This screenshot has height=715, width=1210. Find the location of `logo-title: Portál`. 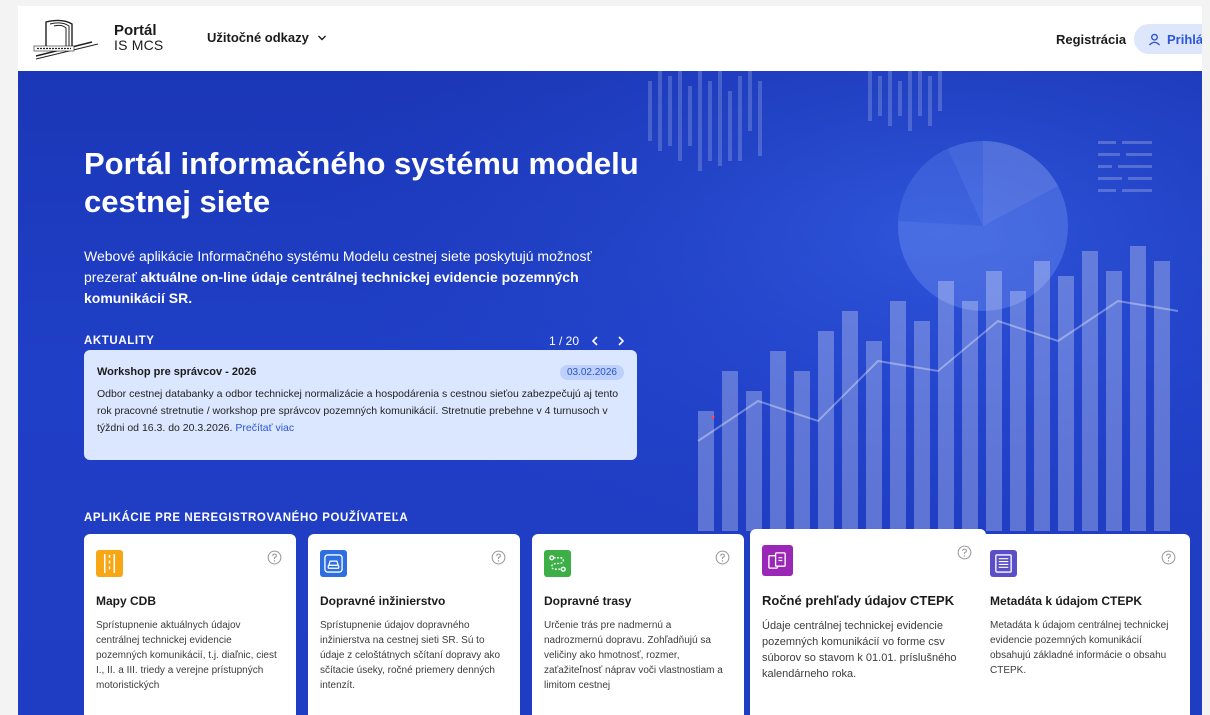

logo-title: Portál is located at coordinates (135, 30).